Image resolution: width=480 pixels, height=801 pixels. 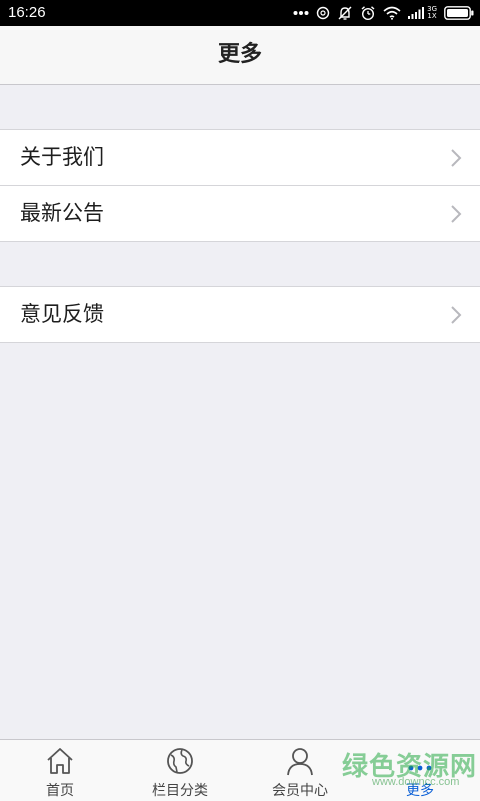 I want to click on menu-item-label: 关于我们, so click(x=62, y=157).